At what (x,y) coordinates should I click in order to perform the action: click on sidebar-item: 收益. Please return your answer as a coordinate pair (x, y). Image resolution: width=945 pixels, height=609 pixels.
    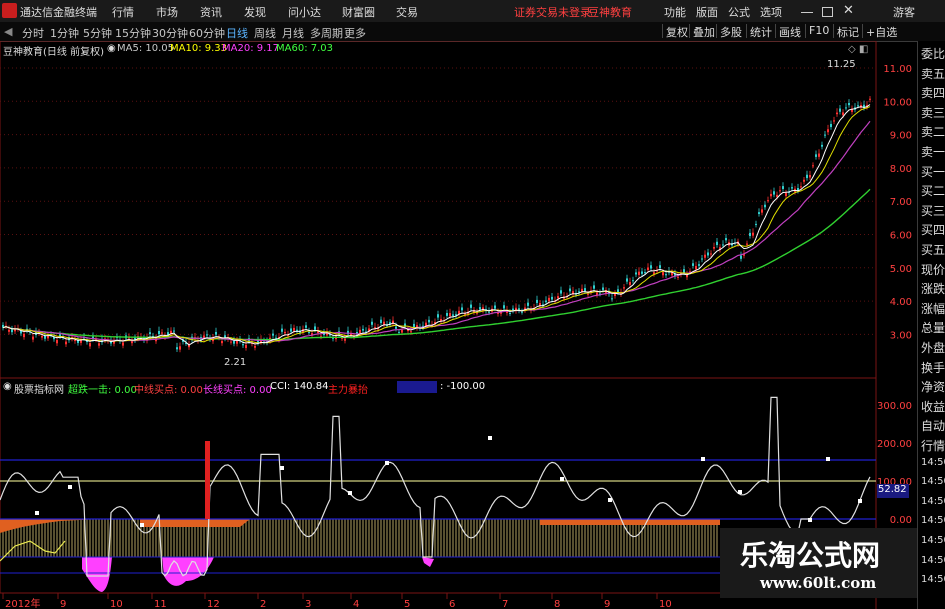
    Looking at the image, I should click on (933, 406).